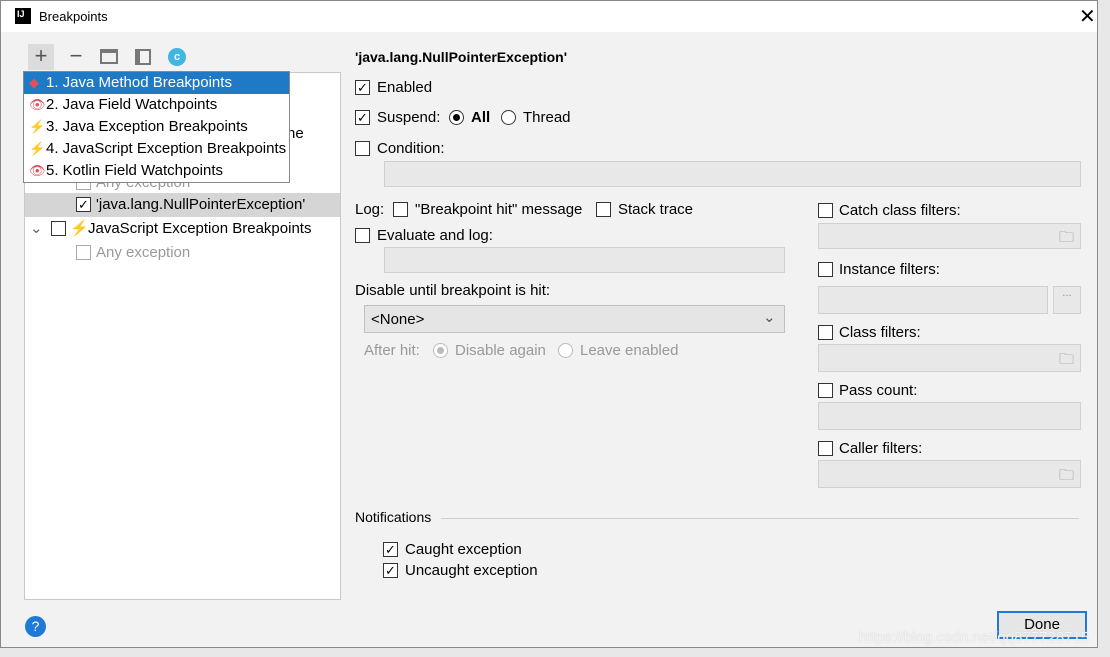 Image resolution: width=1110 pixels, height=657 pixels. I want to click on all-label: All, so click(481, 117).